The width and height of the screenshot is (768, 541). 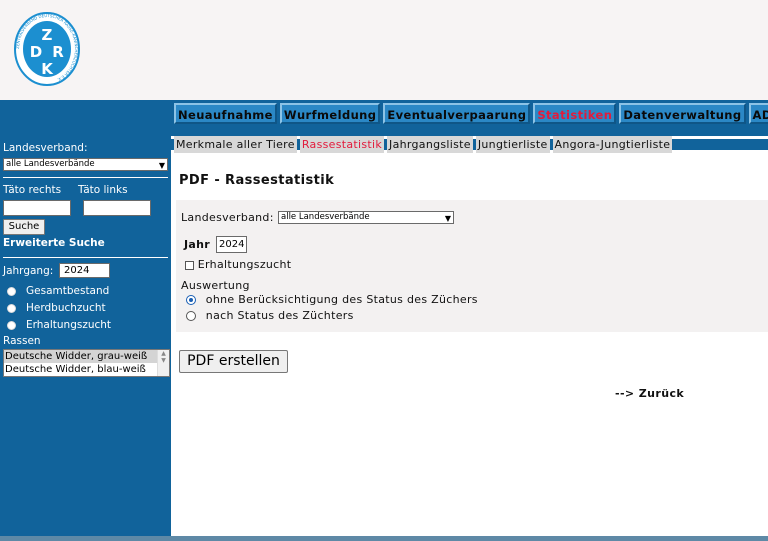 I want to click on option-label: Erhaltungszucht, so click(x=69, y=325).